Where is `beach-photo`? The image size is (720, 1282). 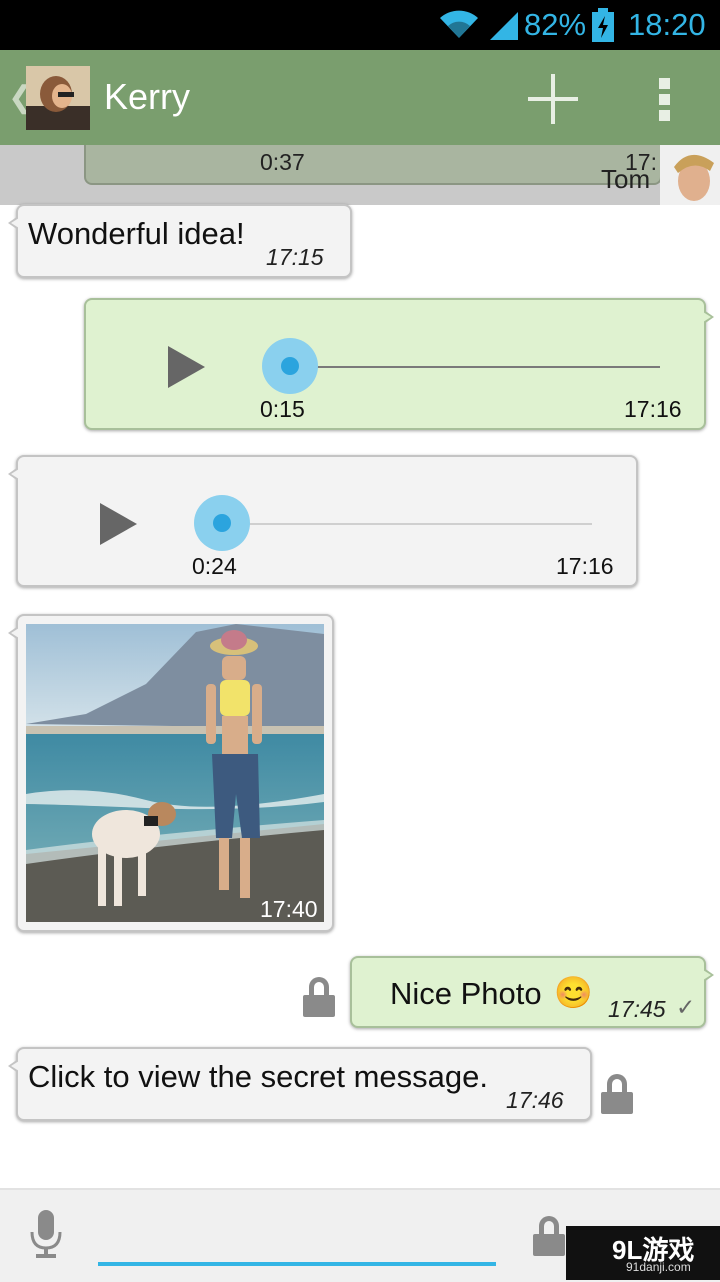 beach-photo is located at coordinates (175, 773).